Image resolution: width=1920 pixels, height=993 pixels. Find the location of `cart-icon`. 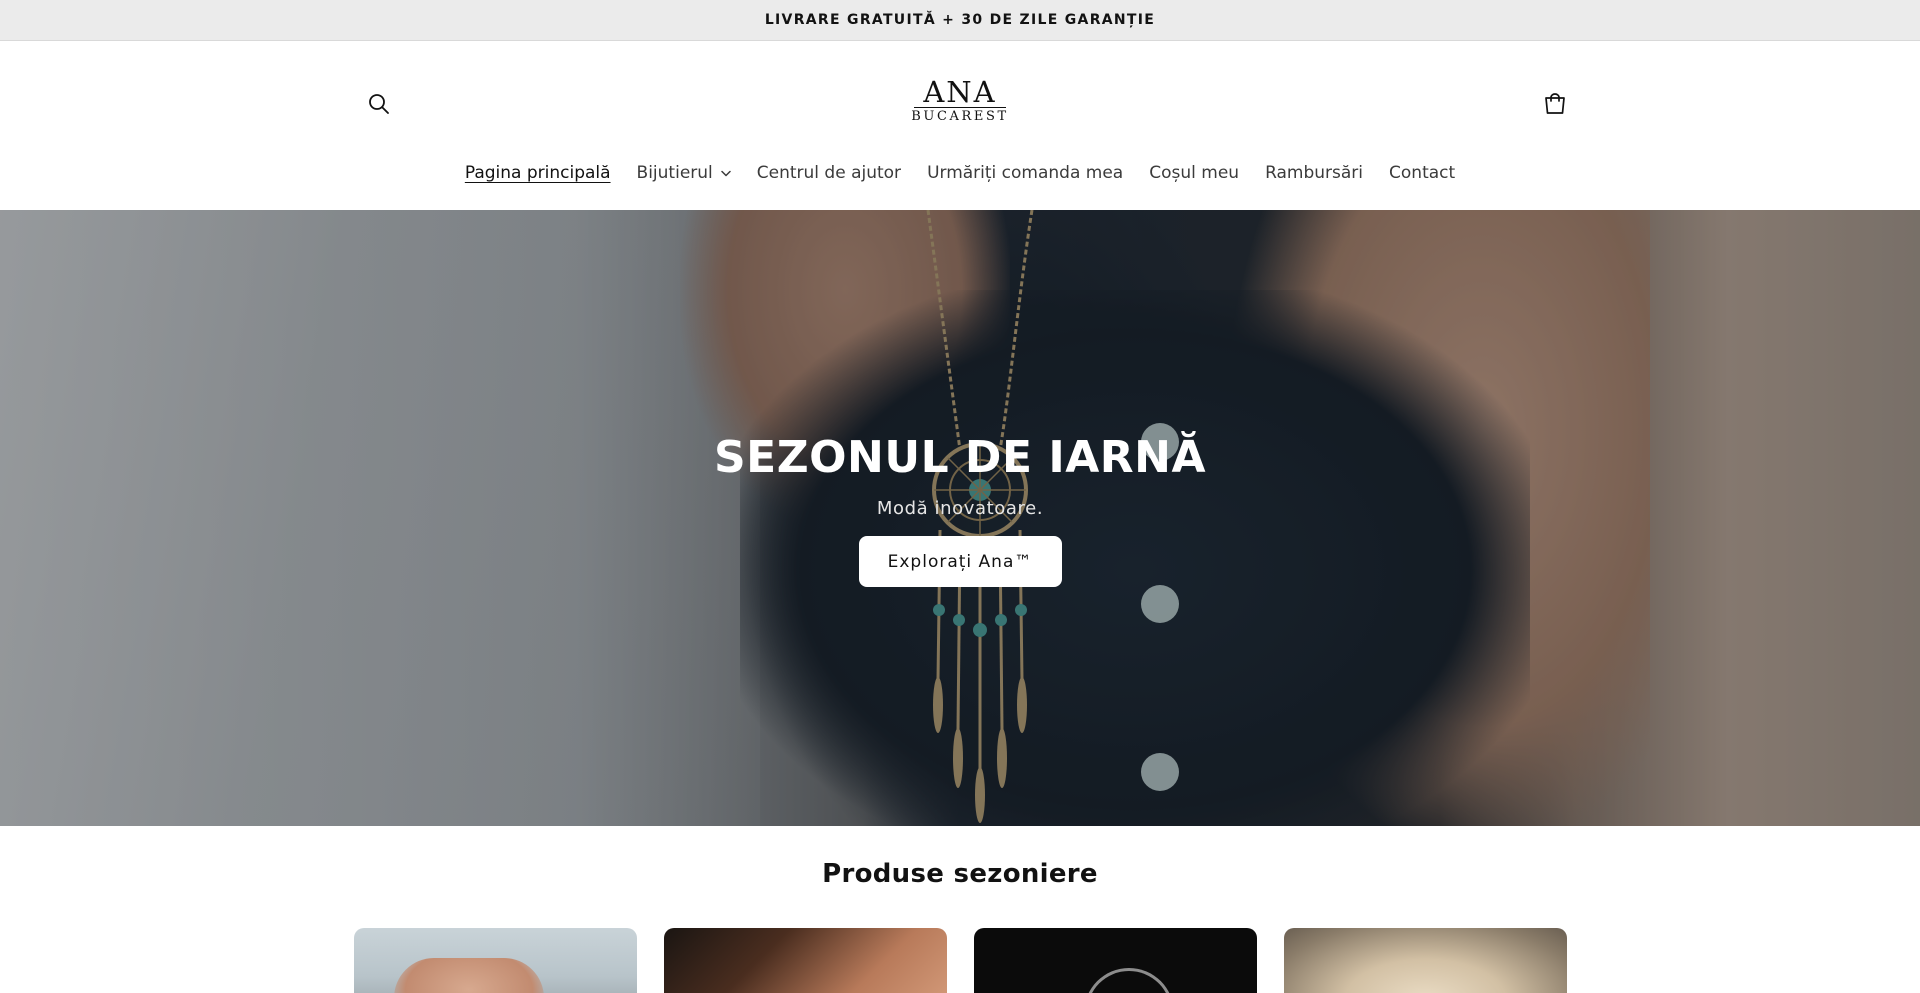

cart-icon is located at coordinates (1555, 103).